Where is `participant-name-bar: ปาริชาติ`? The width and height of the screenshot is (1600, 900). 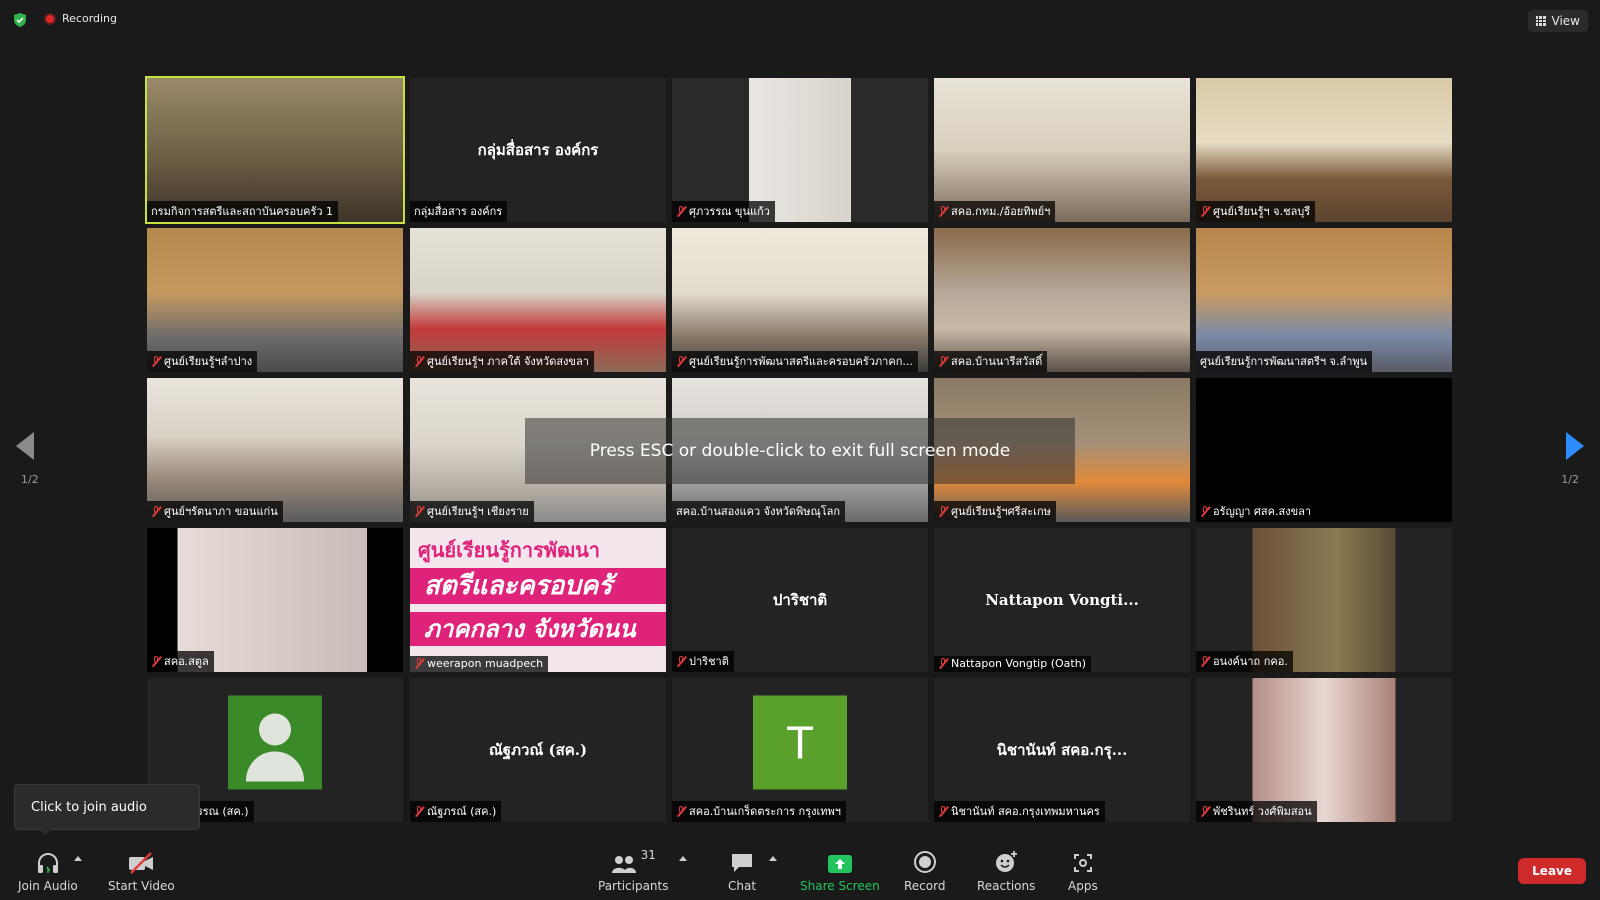 participant-name-bar: ปาริชาติ is located at coordinates (703, 661).